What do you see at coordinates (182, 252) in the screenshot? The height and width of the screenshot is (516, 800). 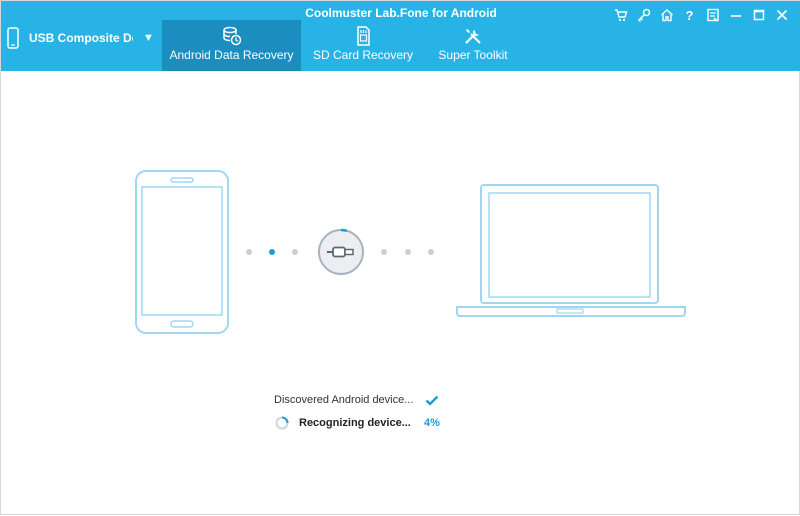 I see `phone-illustration` at bounding box center [182, 252].